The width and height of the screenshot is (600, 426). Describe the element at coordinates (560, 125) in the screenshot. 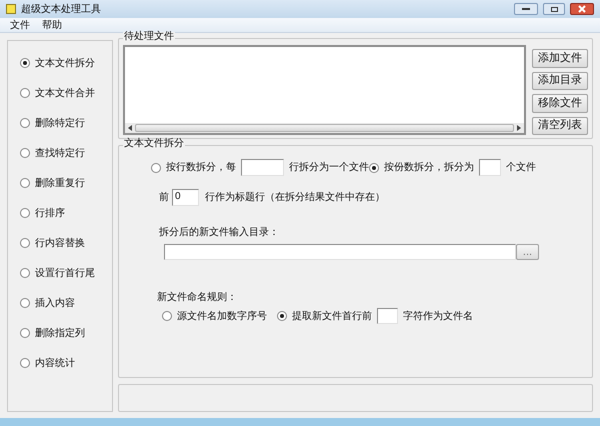

I see `push-button: 清空列表` at that location.